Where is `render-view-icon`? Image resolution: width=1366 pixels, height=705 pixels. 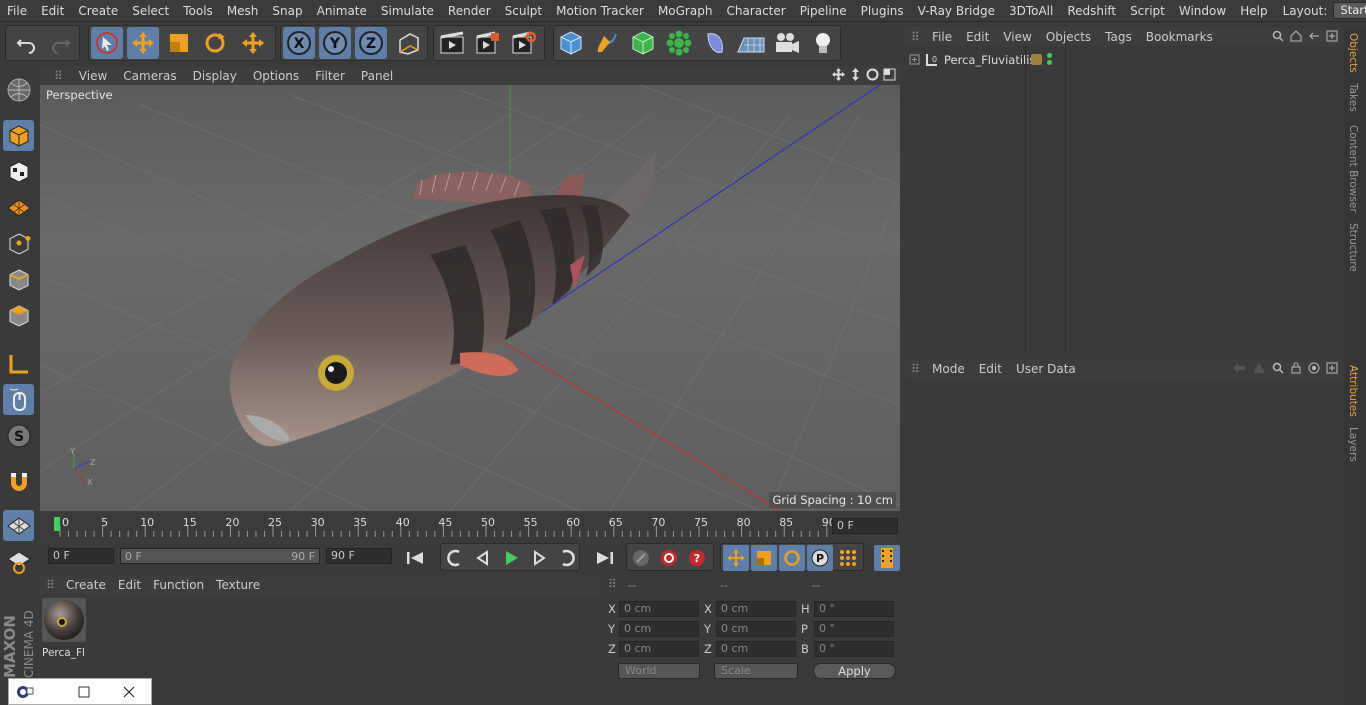 render-view-icon is located at coordinates (452, 43).